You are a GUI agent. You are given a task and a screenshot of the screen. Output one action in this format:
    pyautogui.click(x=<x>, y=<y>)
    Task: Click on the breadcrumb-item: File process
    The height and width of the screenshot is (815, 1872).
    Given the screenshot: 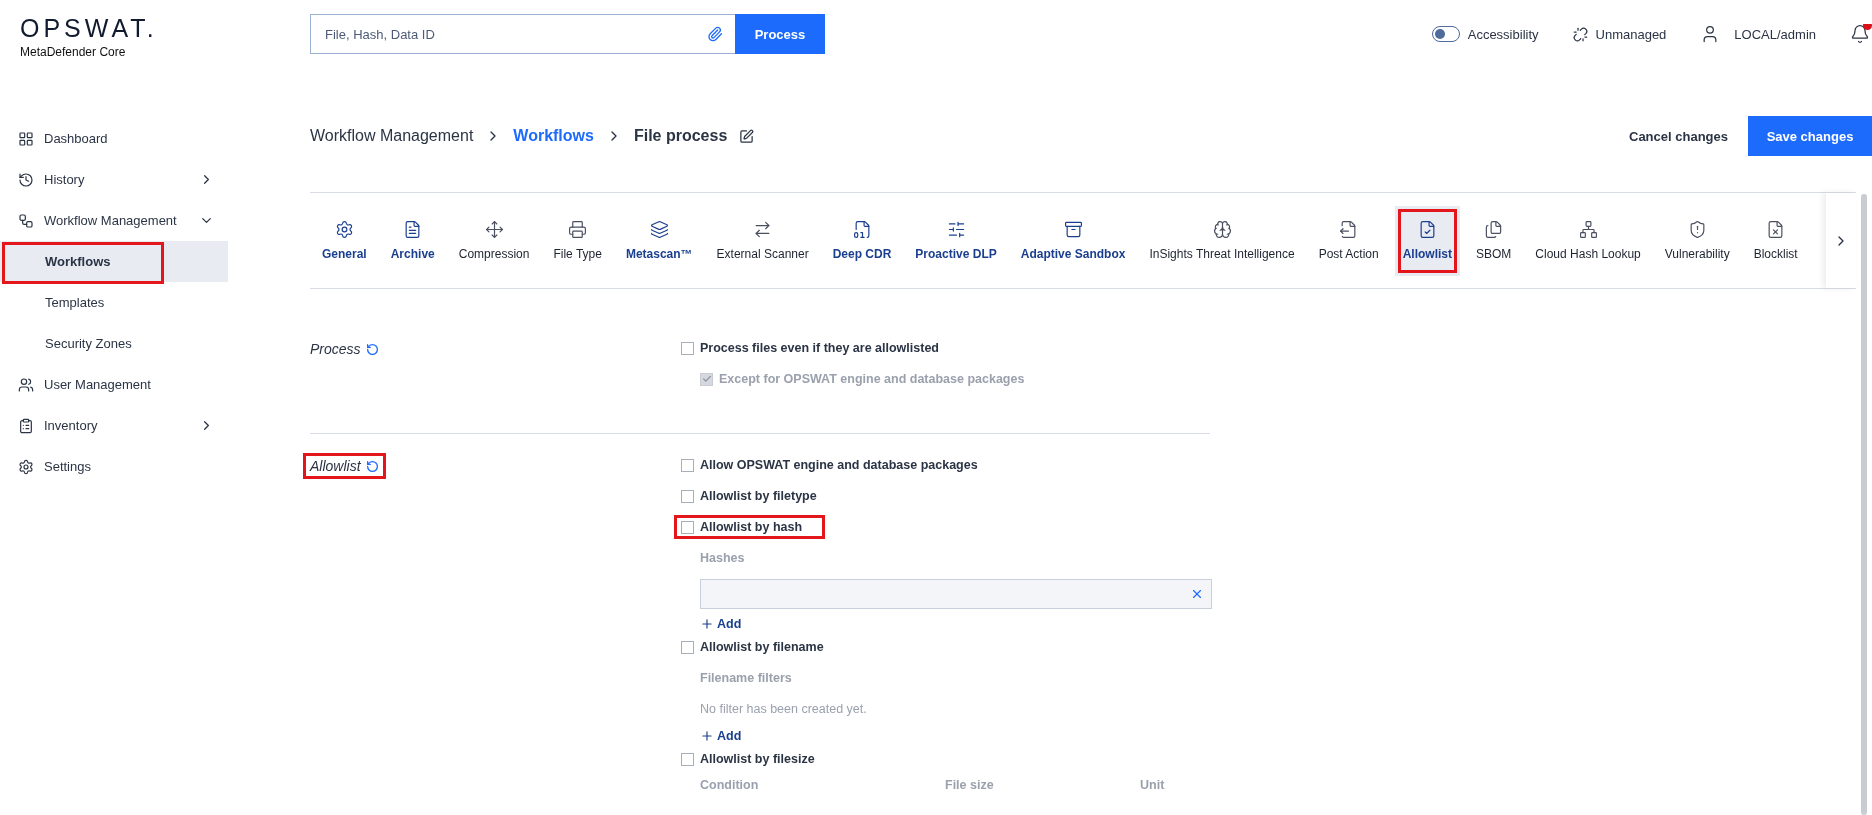 What is the action you would take?
    pyautogui.click(x=680, y=136)
    